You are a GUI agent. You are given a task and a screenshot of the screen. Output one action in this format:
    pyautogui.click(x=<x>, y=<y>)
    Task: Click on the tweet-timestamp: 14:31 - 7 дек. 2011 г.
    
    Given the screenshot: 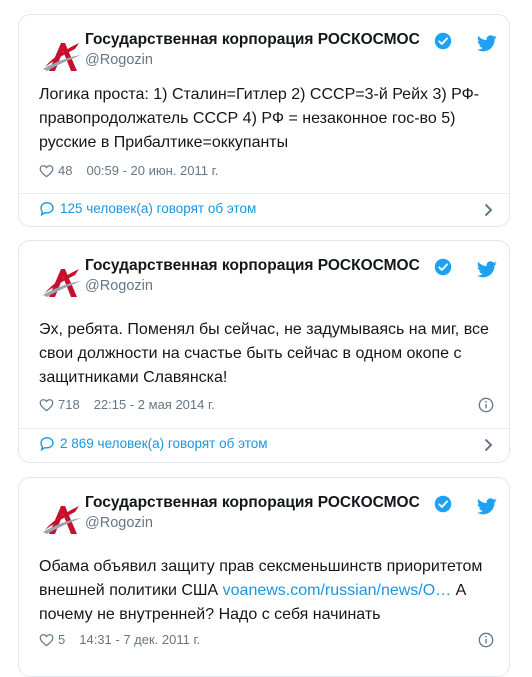 What is the action you would take?
    pyautogui.click(x=139, y=639)
    